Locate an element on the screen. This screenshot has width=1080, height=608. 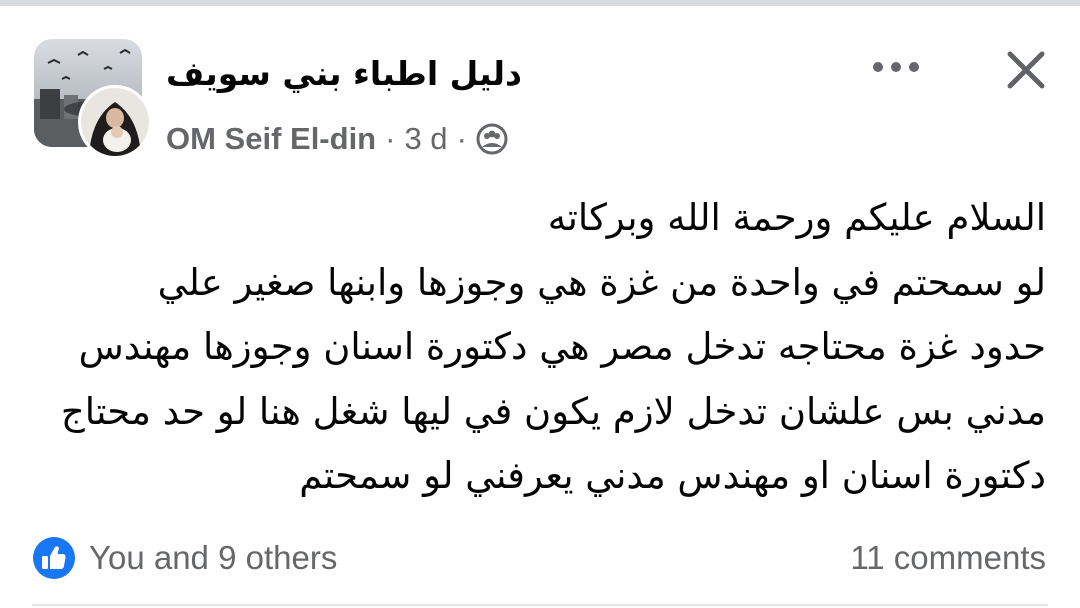
post-text-line: السلام عليكم ورحمة الله وبركاته is located at coordinates (796, 217).